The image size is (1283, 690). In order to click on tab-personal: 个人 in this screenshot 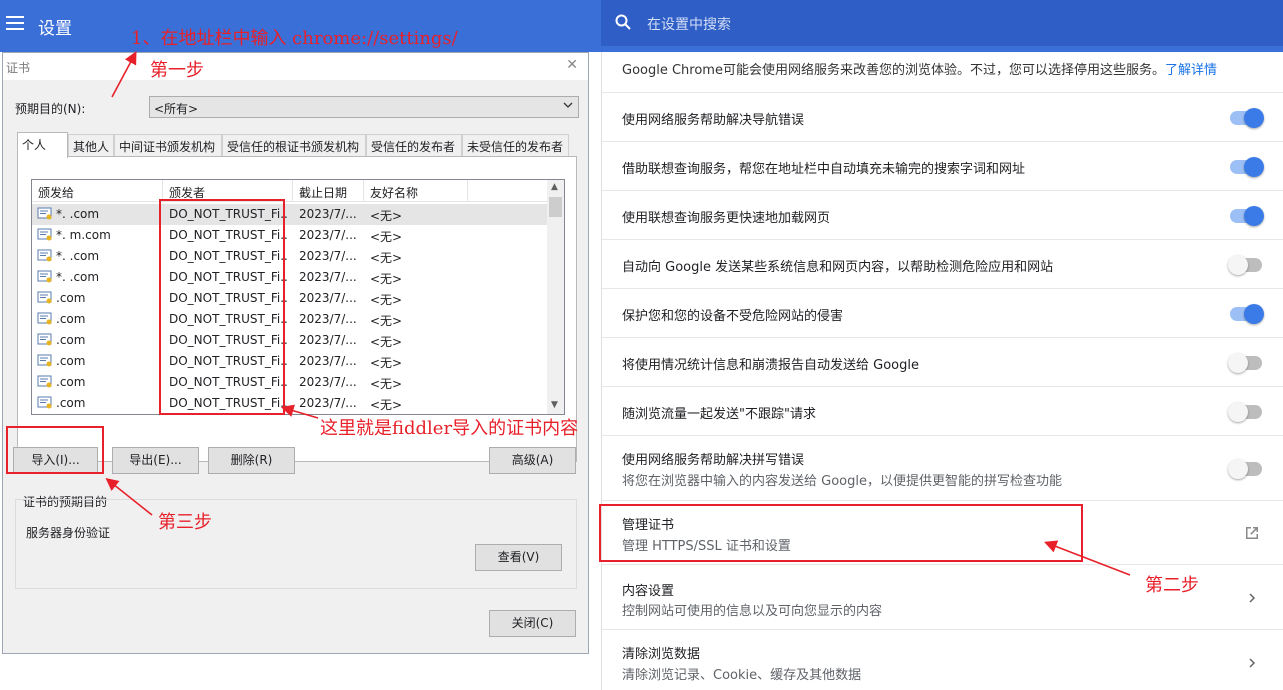, I will do `click(42, 145)`.